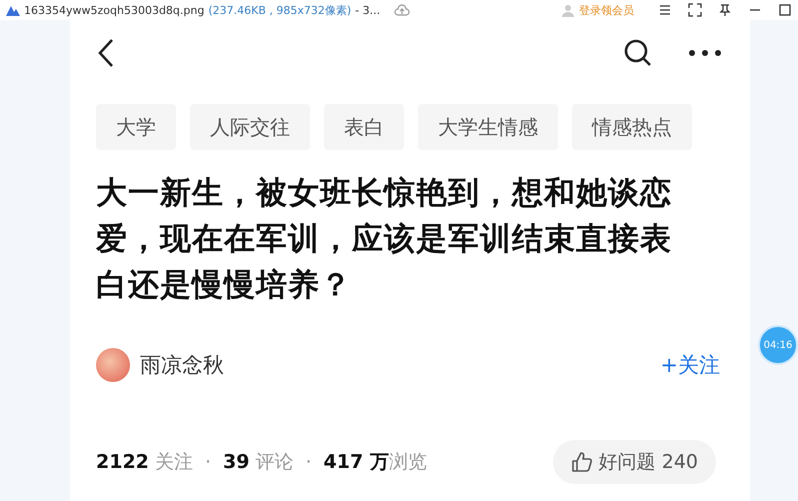 This screenshot has width=798, height=501. I want to click on thumbs-up-icon, so click(581, 462).